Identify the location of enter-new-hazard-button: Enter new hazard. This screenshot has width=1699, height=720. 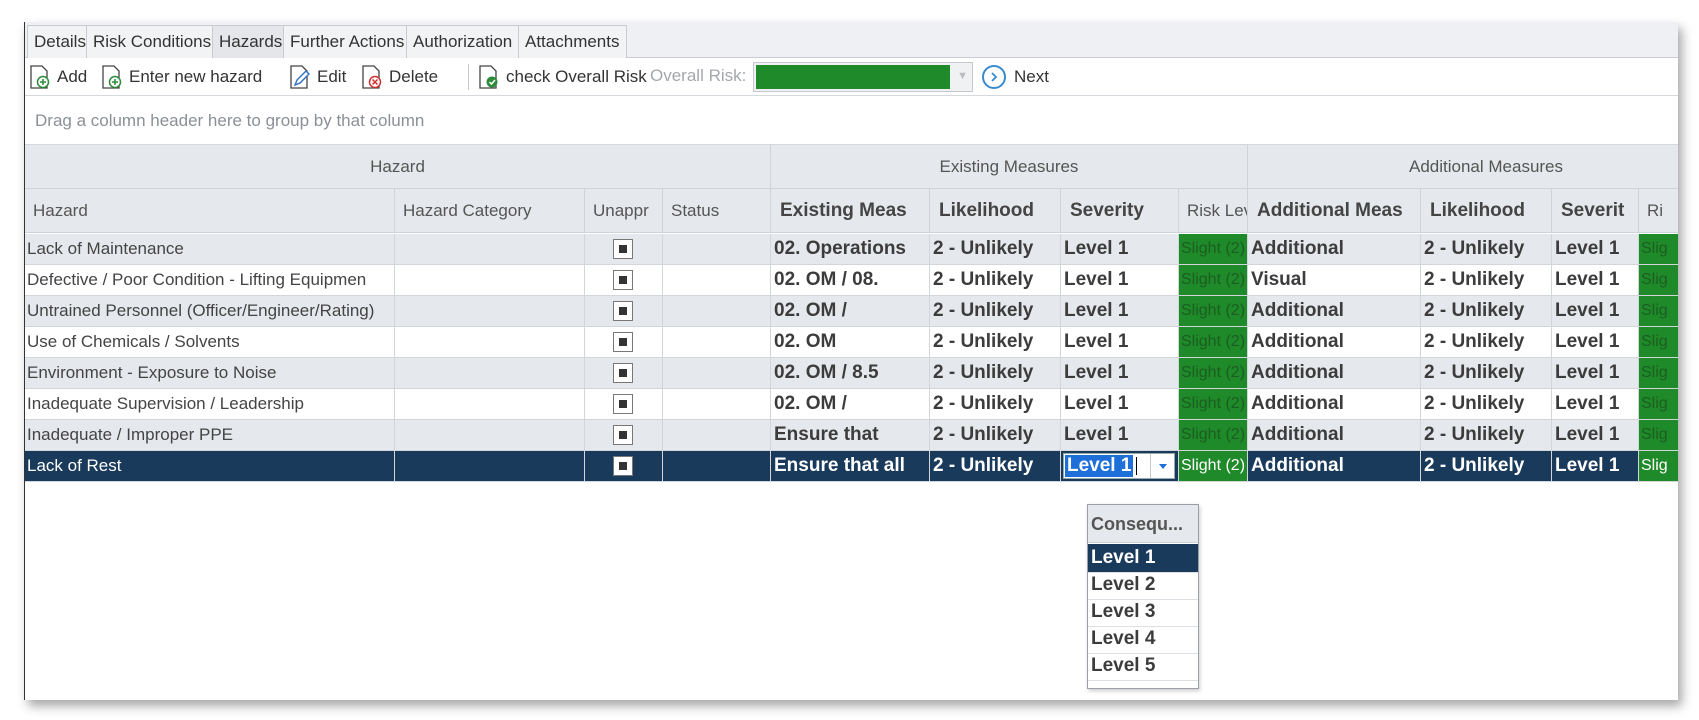
(181, 77).